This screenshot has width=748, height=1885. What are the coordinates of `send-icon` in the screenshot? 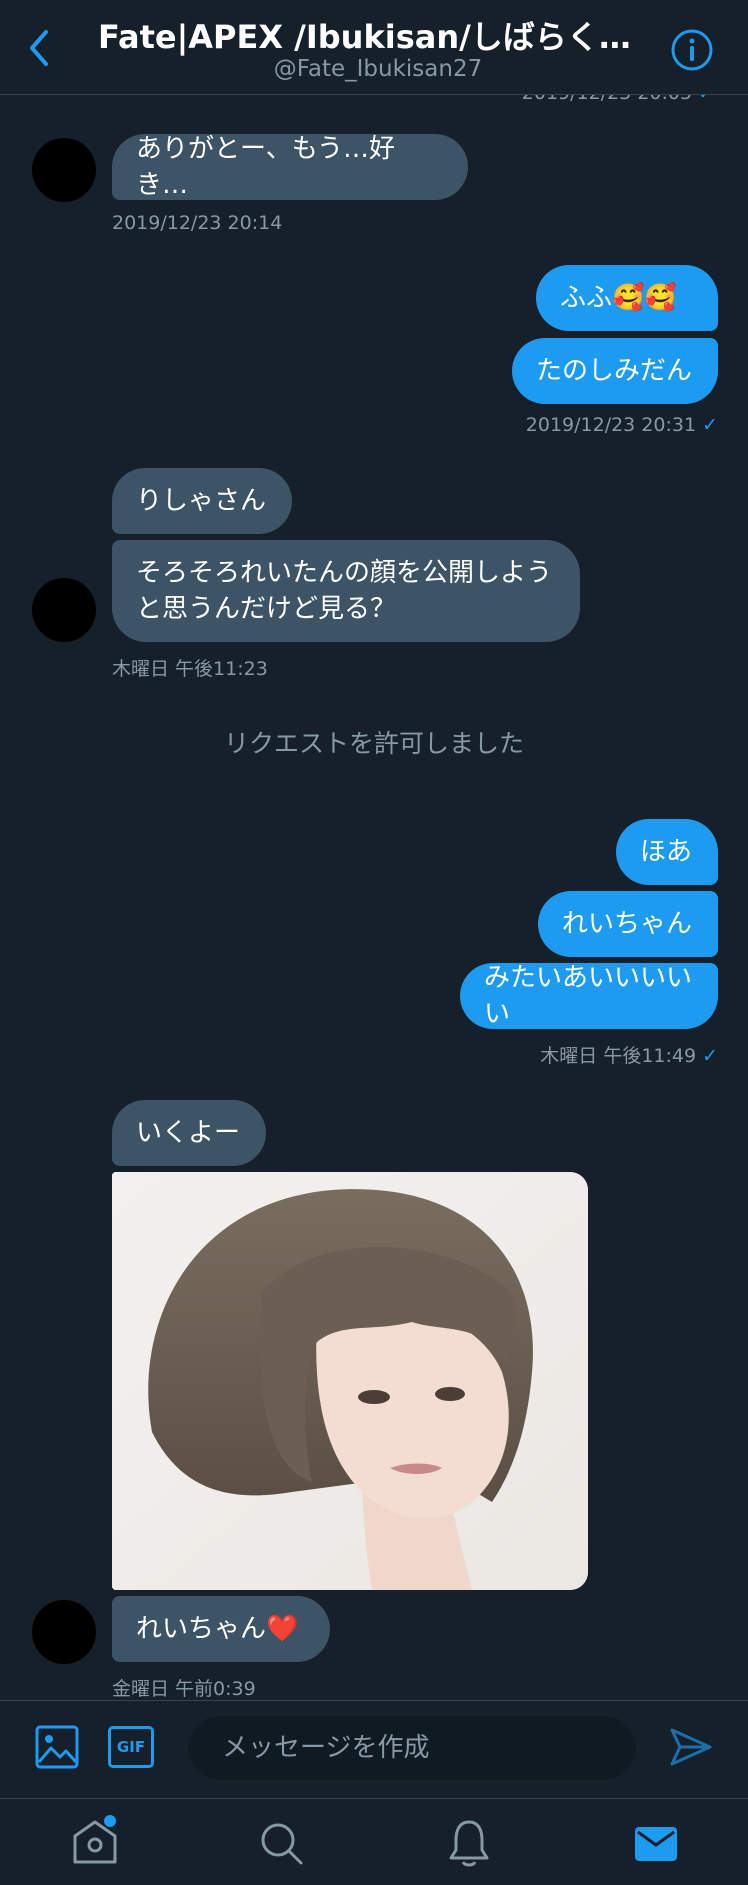 It's located at (691, 1747).